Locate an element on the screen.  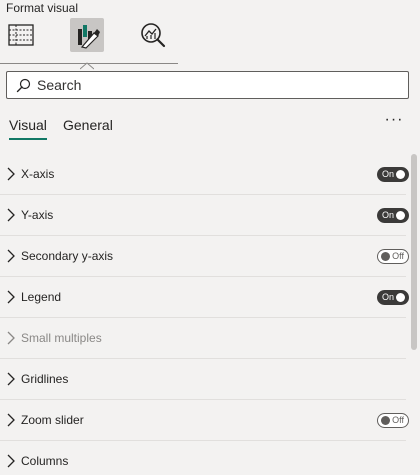
format-visual-button is located at coordinates (87, 35).